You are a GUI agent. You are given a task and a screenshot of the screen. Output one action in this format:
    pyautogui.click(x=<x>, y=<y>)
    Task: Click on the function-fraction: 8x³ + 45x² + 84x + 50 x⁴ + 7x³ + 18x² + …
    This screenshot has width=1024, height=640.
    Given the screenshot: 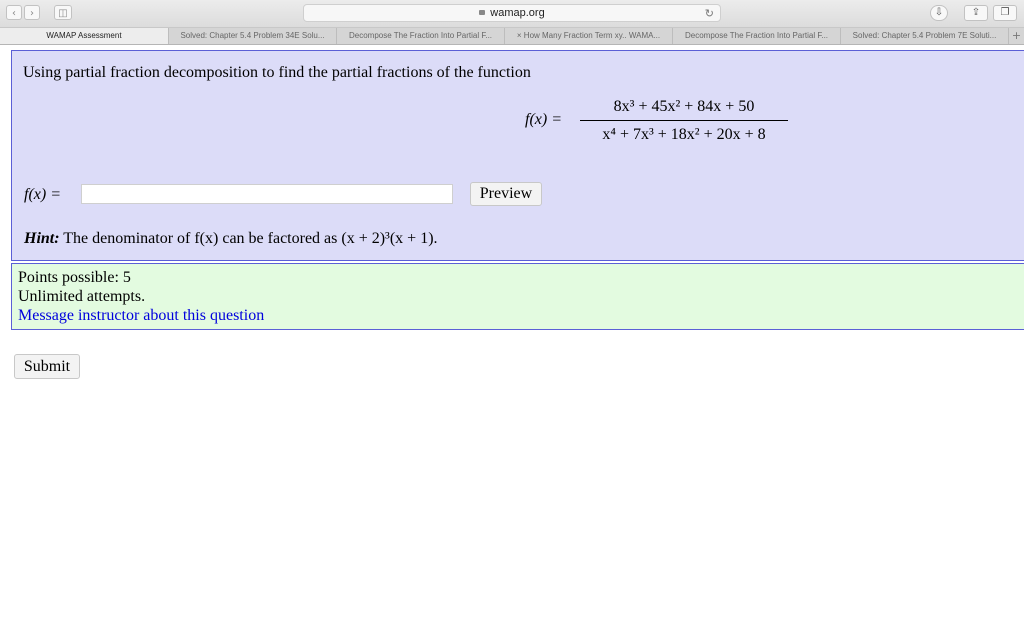 What is the action you would take?
    pyautogui.click(x=684, y=121)
    